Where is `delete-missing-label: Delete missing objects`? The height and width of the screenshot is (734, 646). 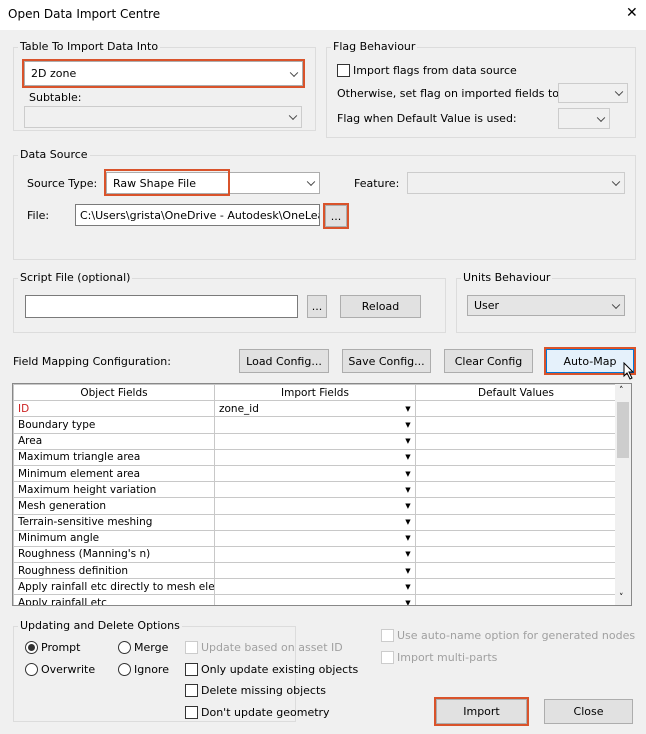
delete-missing-label: Delete missing objects is located at coordinates (264, 690).